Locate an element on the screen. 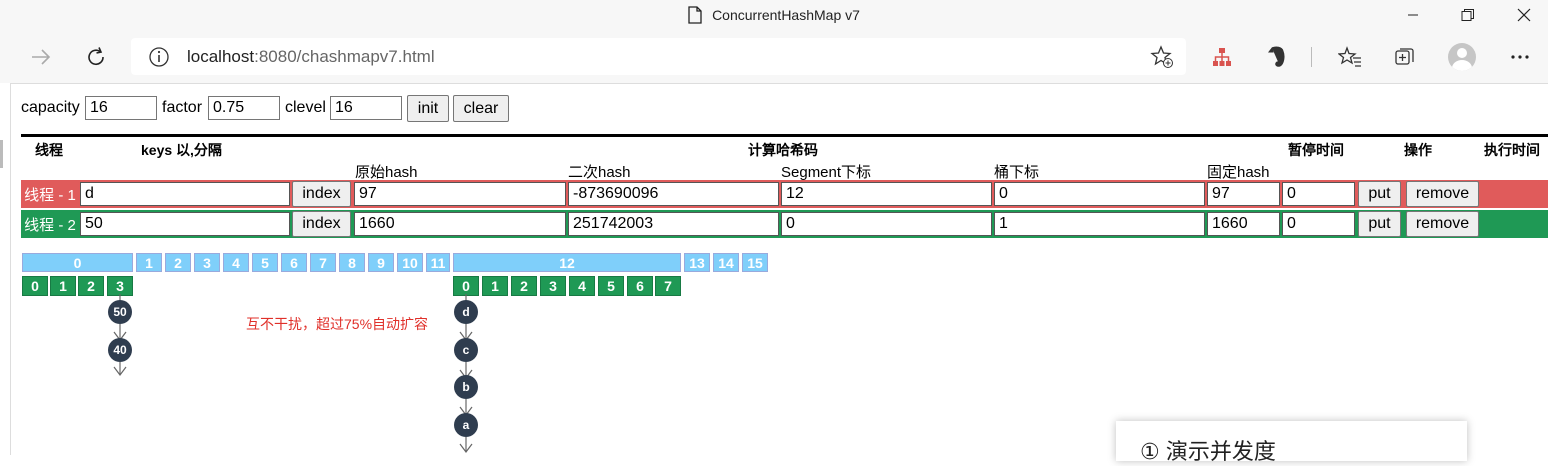  header-thread: 线程 is located at coordinates (49, 150).